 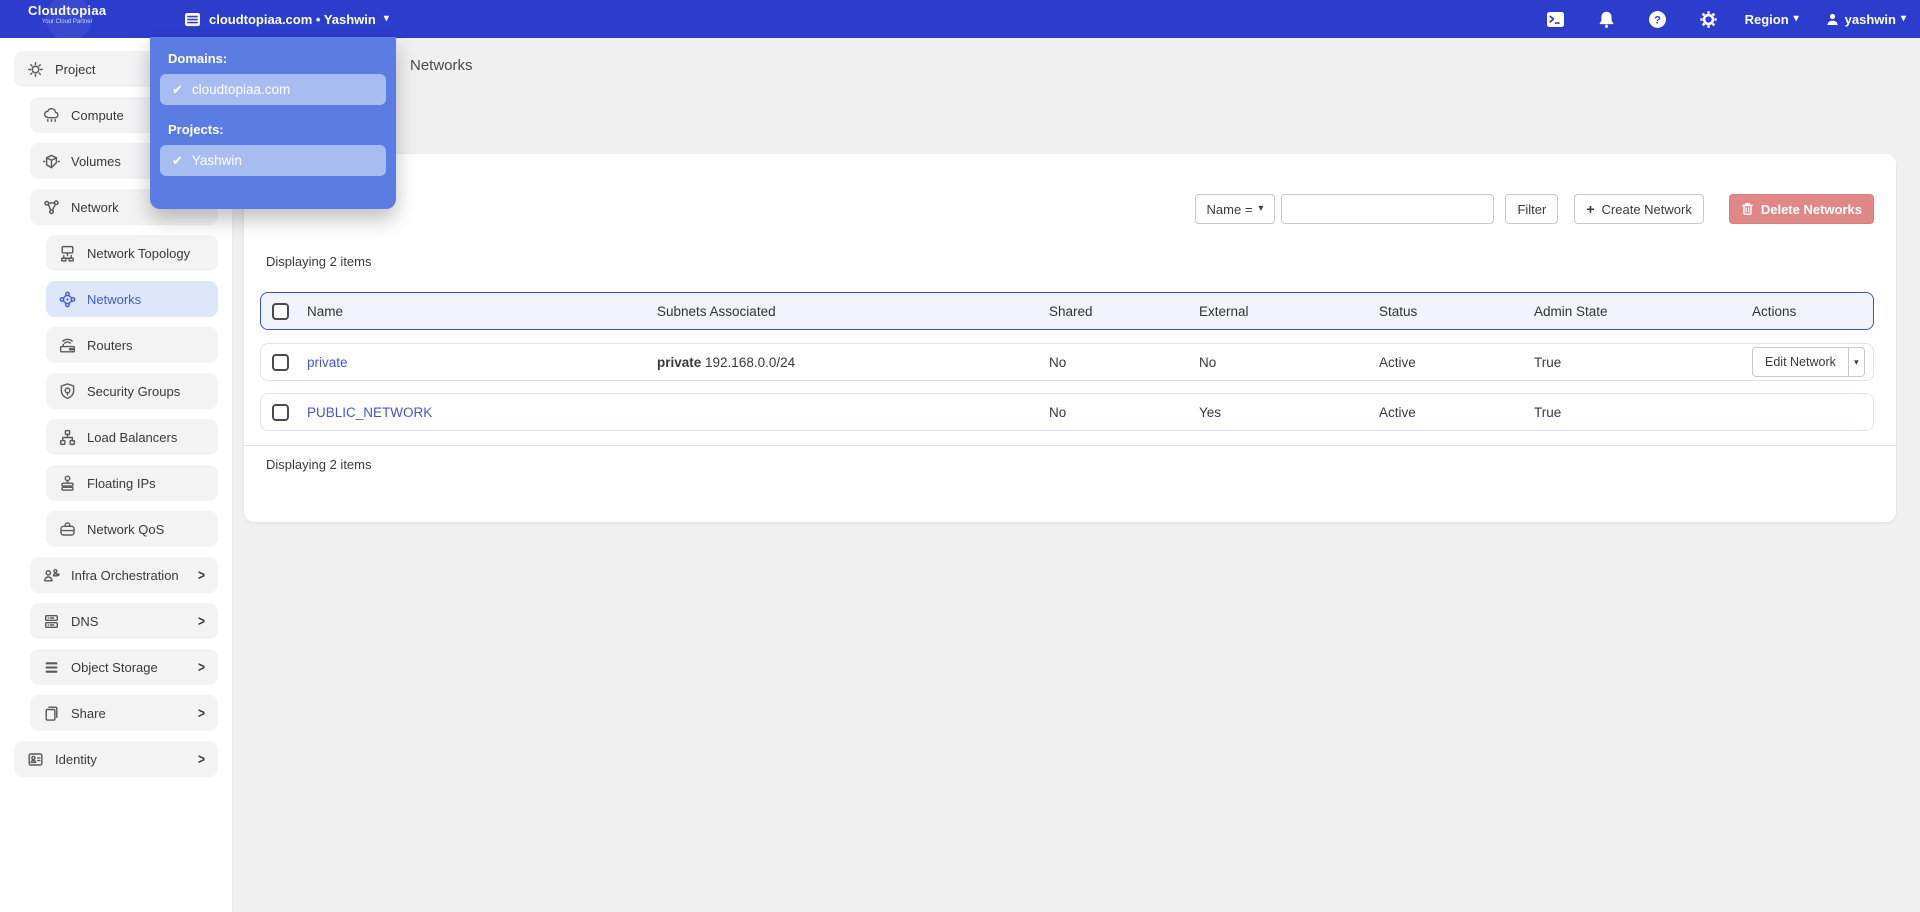 I want to click on sidebar-item-label: DNS, so click(x=85, y=621).